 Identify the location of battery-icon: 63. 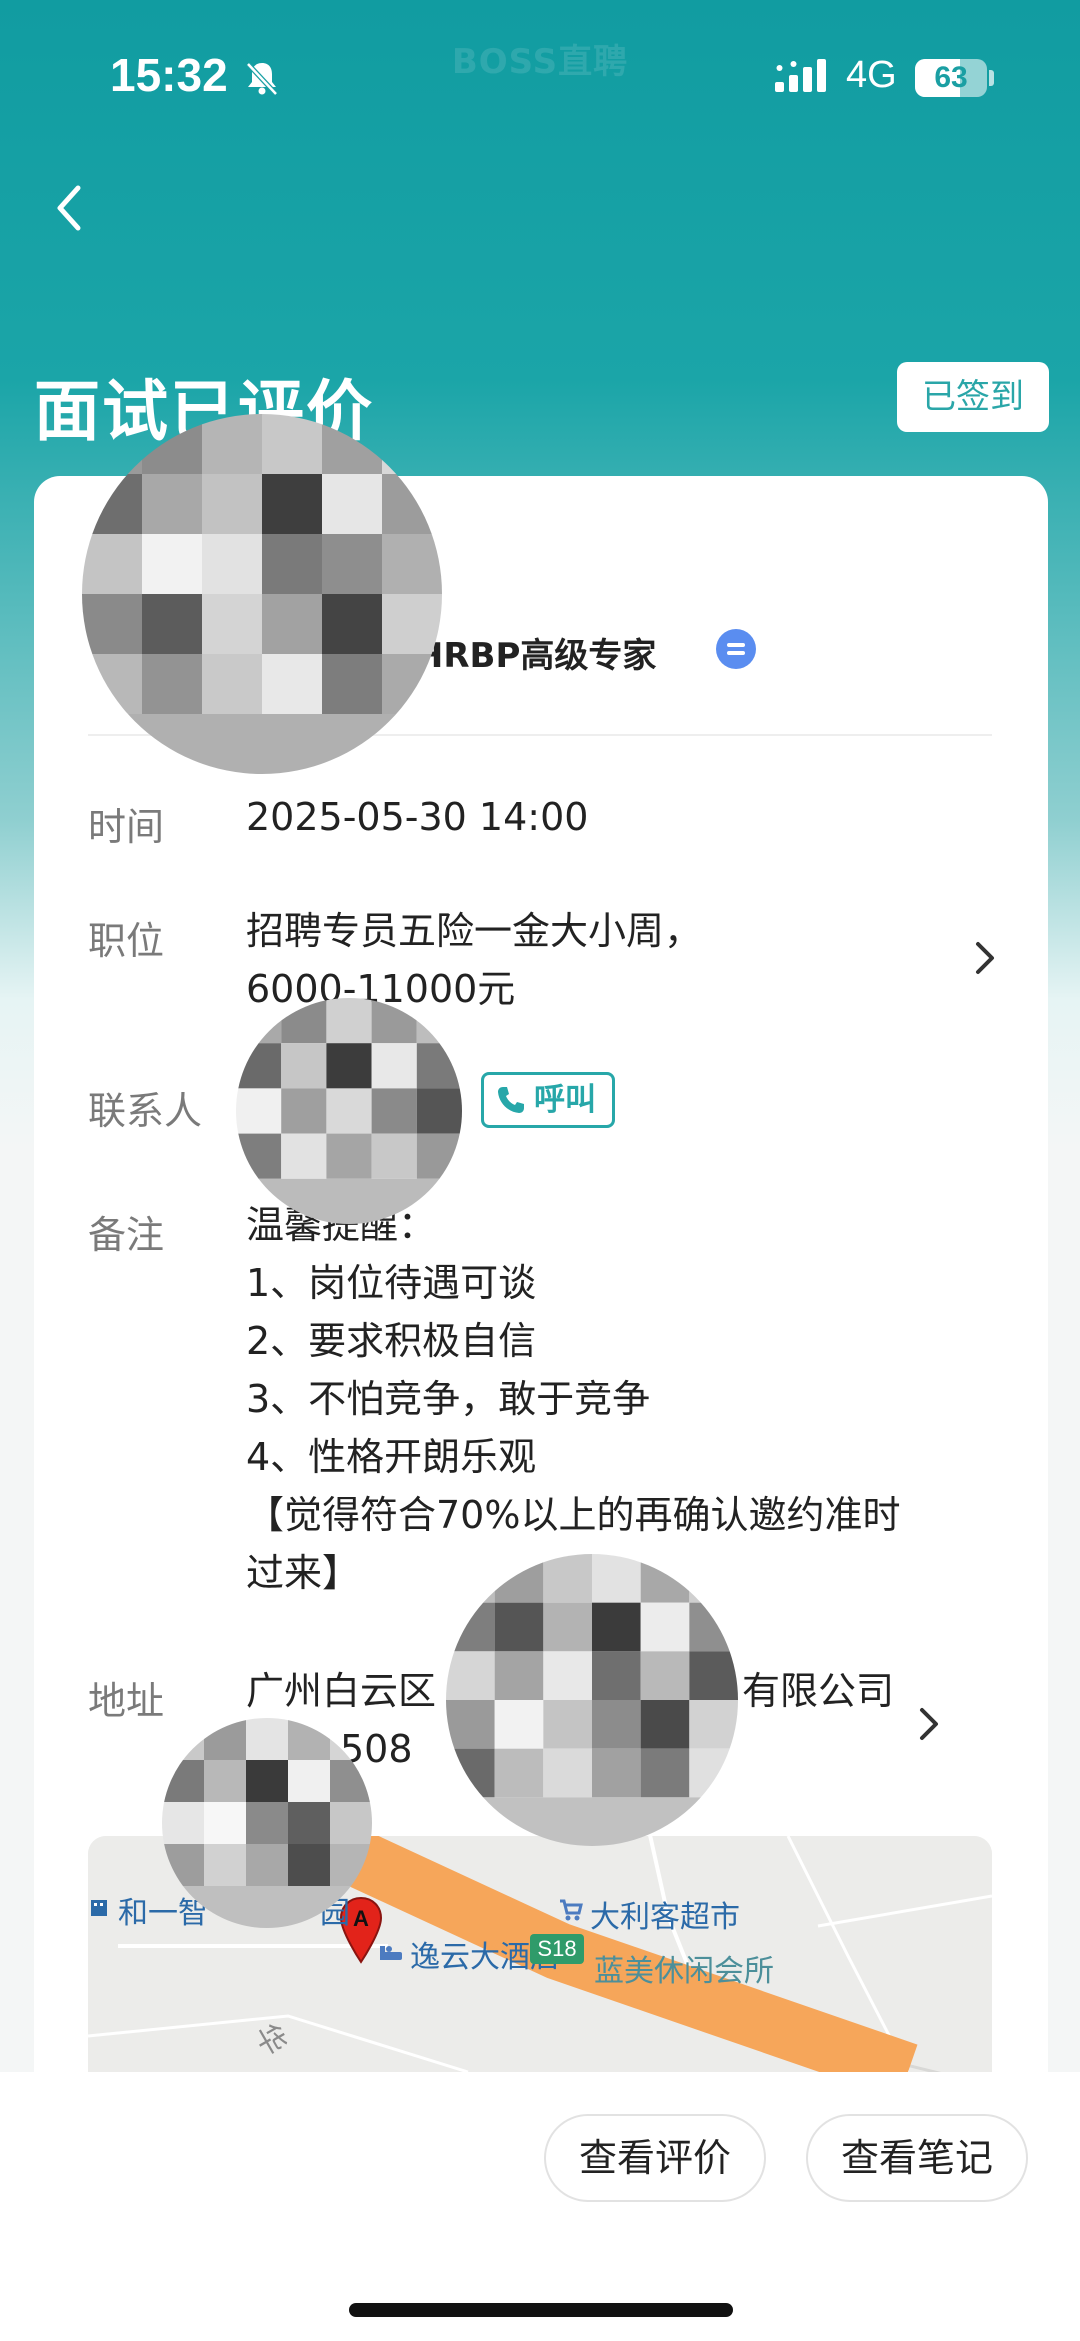
(951, 78).